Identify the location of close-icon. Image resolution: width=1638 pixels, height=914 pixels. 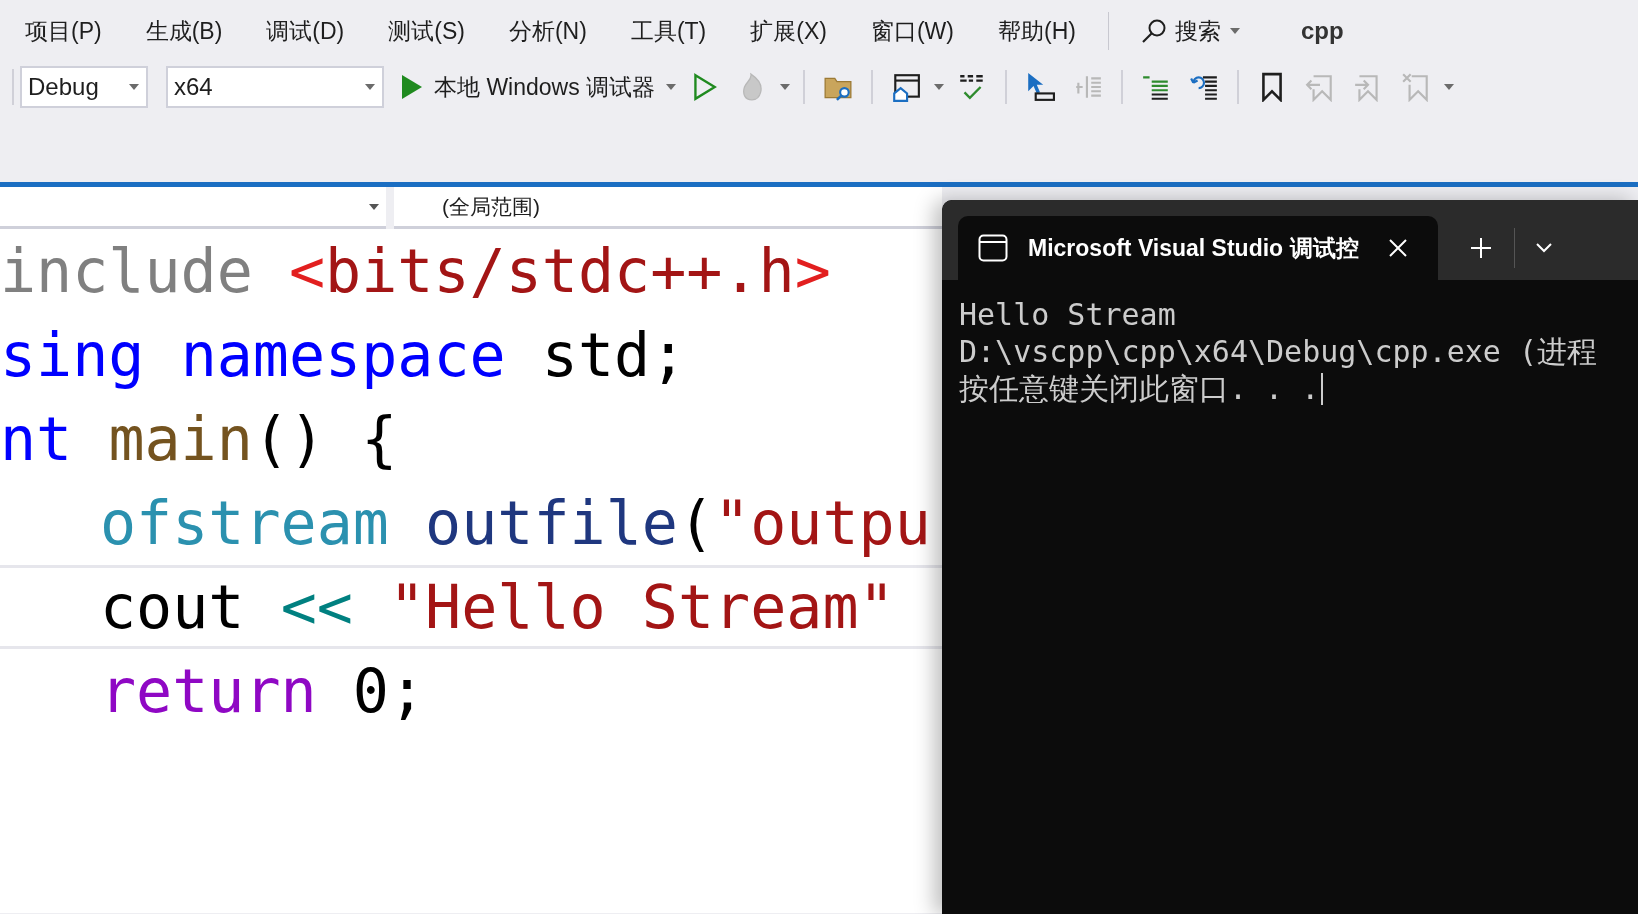
(1398, 248).